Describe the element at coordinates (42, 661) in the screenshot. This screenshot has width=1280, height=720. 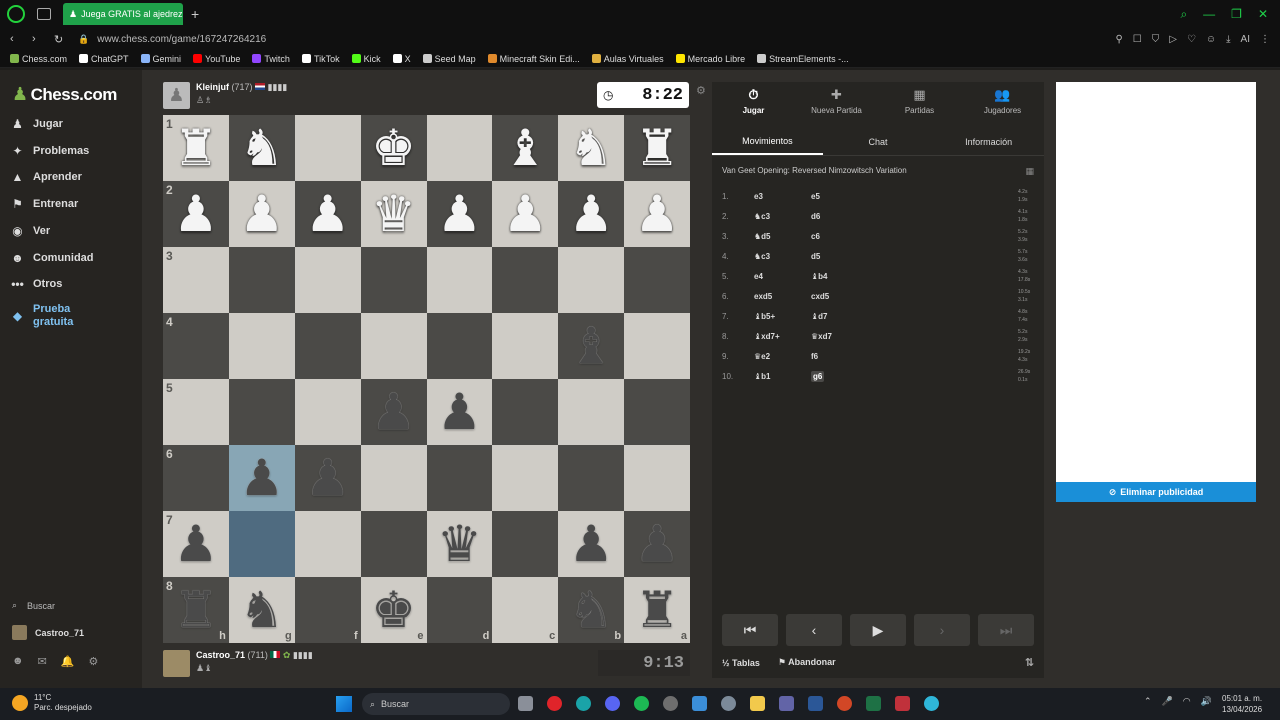
I see `messages-icon: ✉` at that location.